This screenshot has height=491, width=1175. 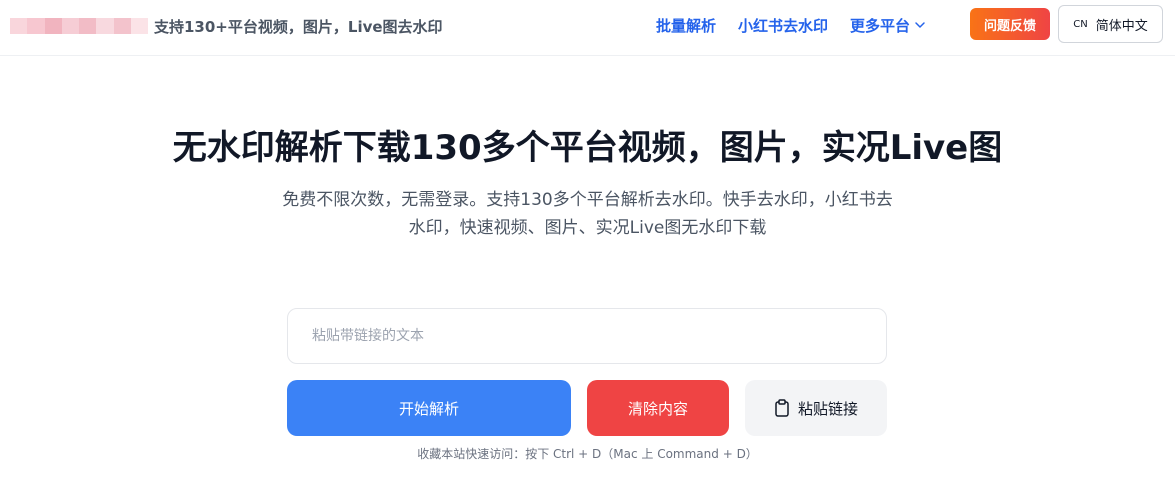 I want to click on nav-xiaohongshu: 小红书去水印, so click(x=783, y=25).